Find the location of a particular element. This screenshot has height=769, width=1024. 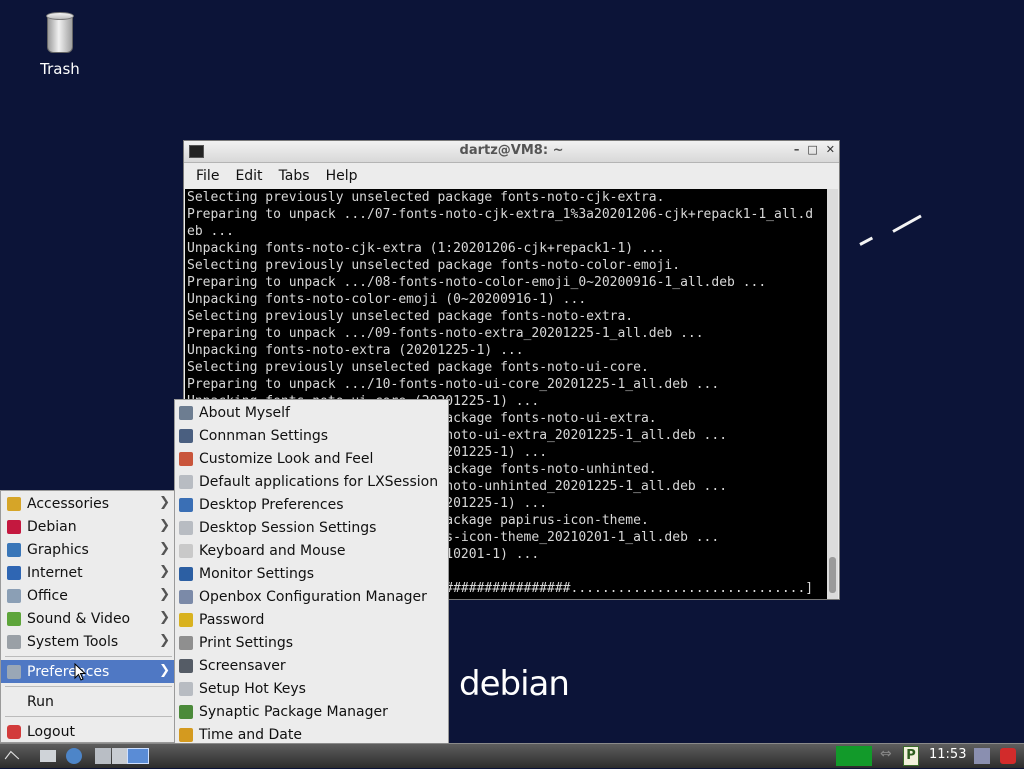

keyboard-mouse-icon is located at coordinates (186, 550).